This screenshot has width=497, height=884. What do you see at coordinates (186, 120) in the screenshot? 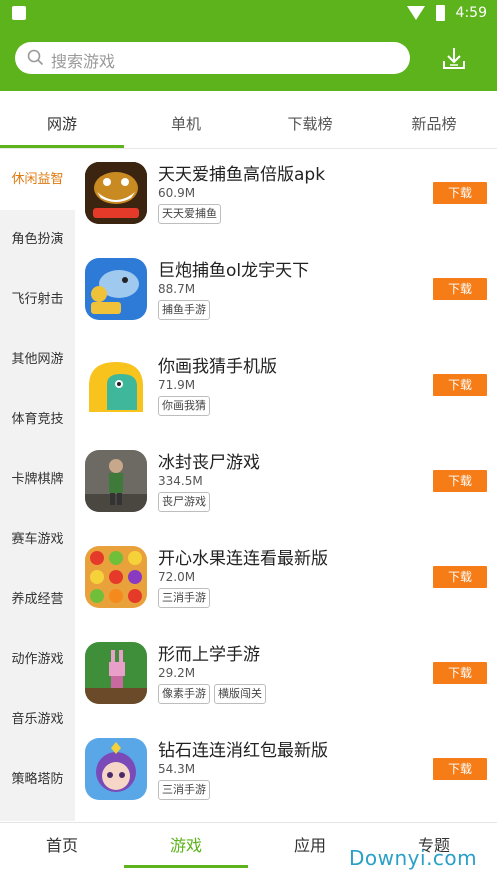
I see `tab-single-player: 单机` at bounding box center [186, 120].